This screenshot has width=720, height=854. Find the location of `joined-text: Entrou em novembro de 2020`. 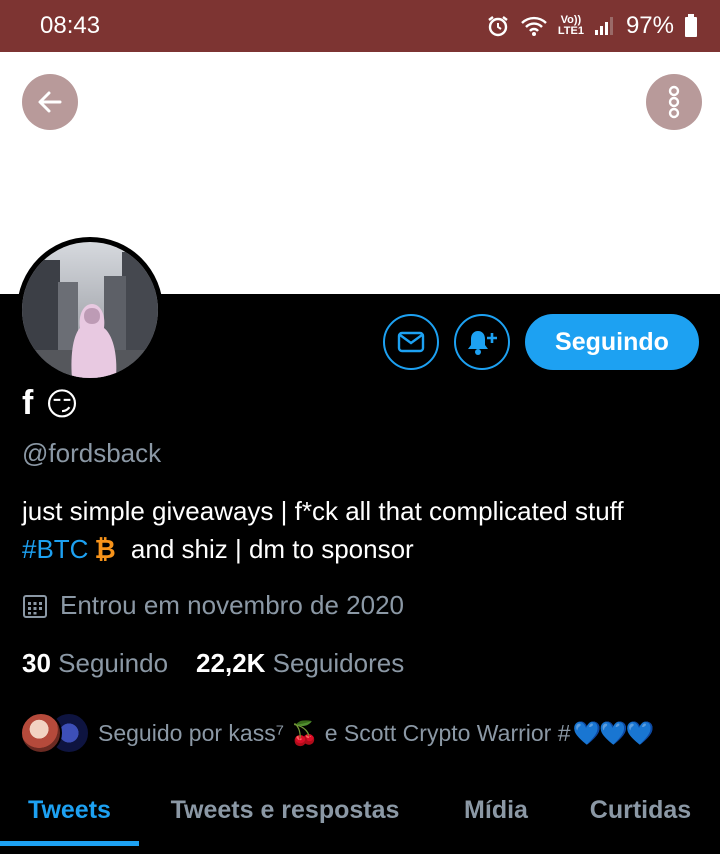

joined-text: Entrou em novembro de 2020 is located at coordinates (232, 605).